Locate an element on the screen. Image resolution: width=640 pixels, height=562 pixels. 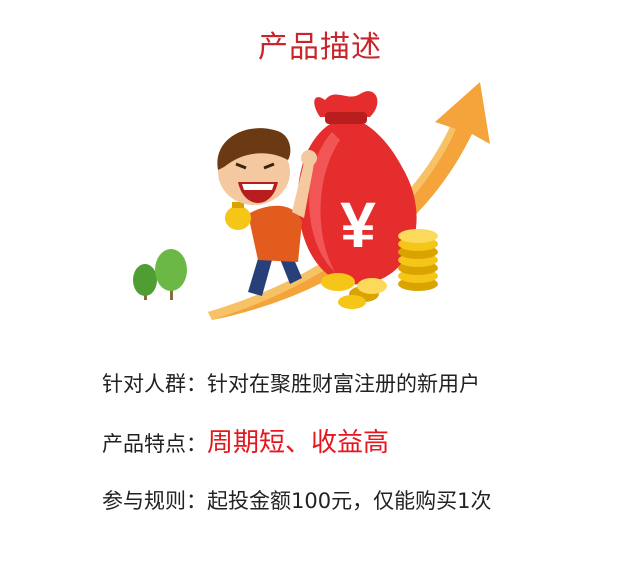
rules-value: 起投金额100元，仅能购买1次 is located at coordinates (349, 501).